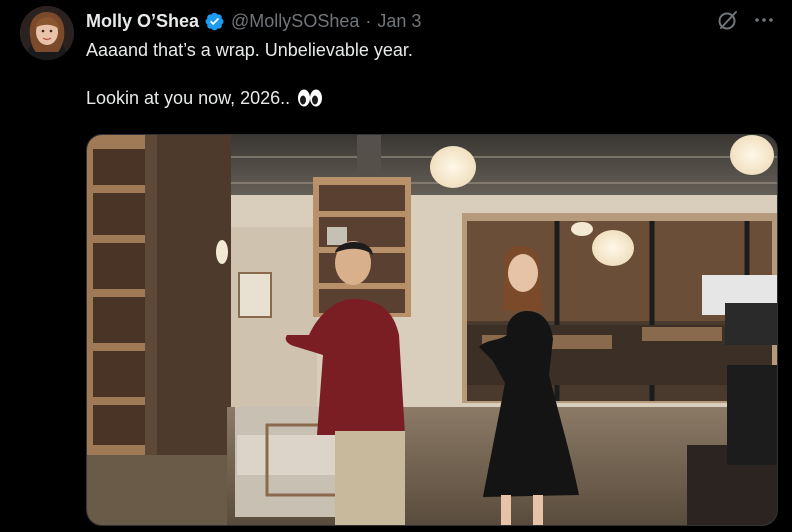  Describe the element at coordinates (310, 98) in the screenshot. I see `eyes-emoji` at that location.